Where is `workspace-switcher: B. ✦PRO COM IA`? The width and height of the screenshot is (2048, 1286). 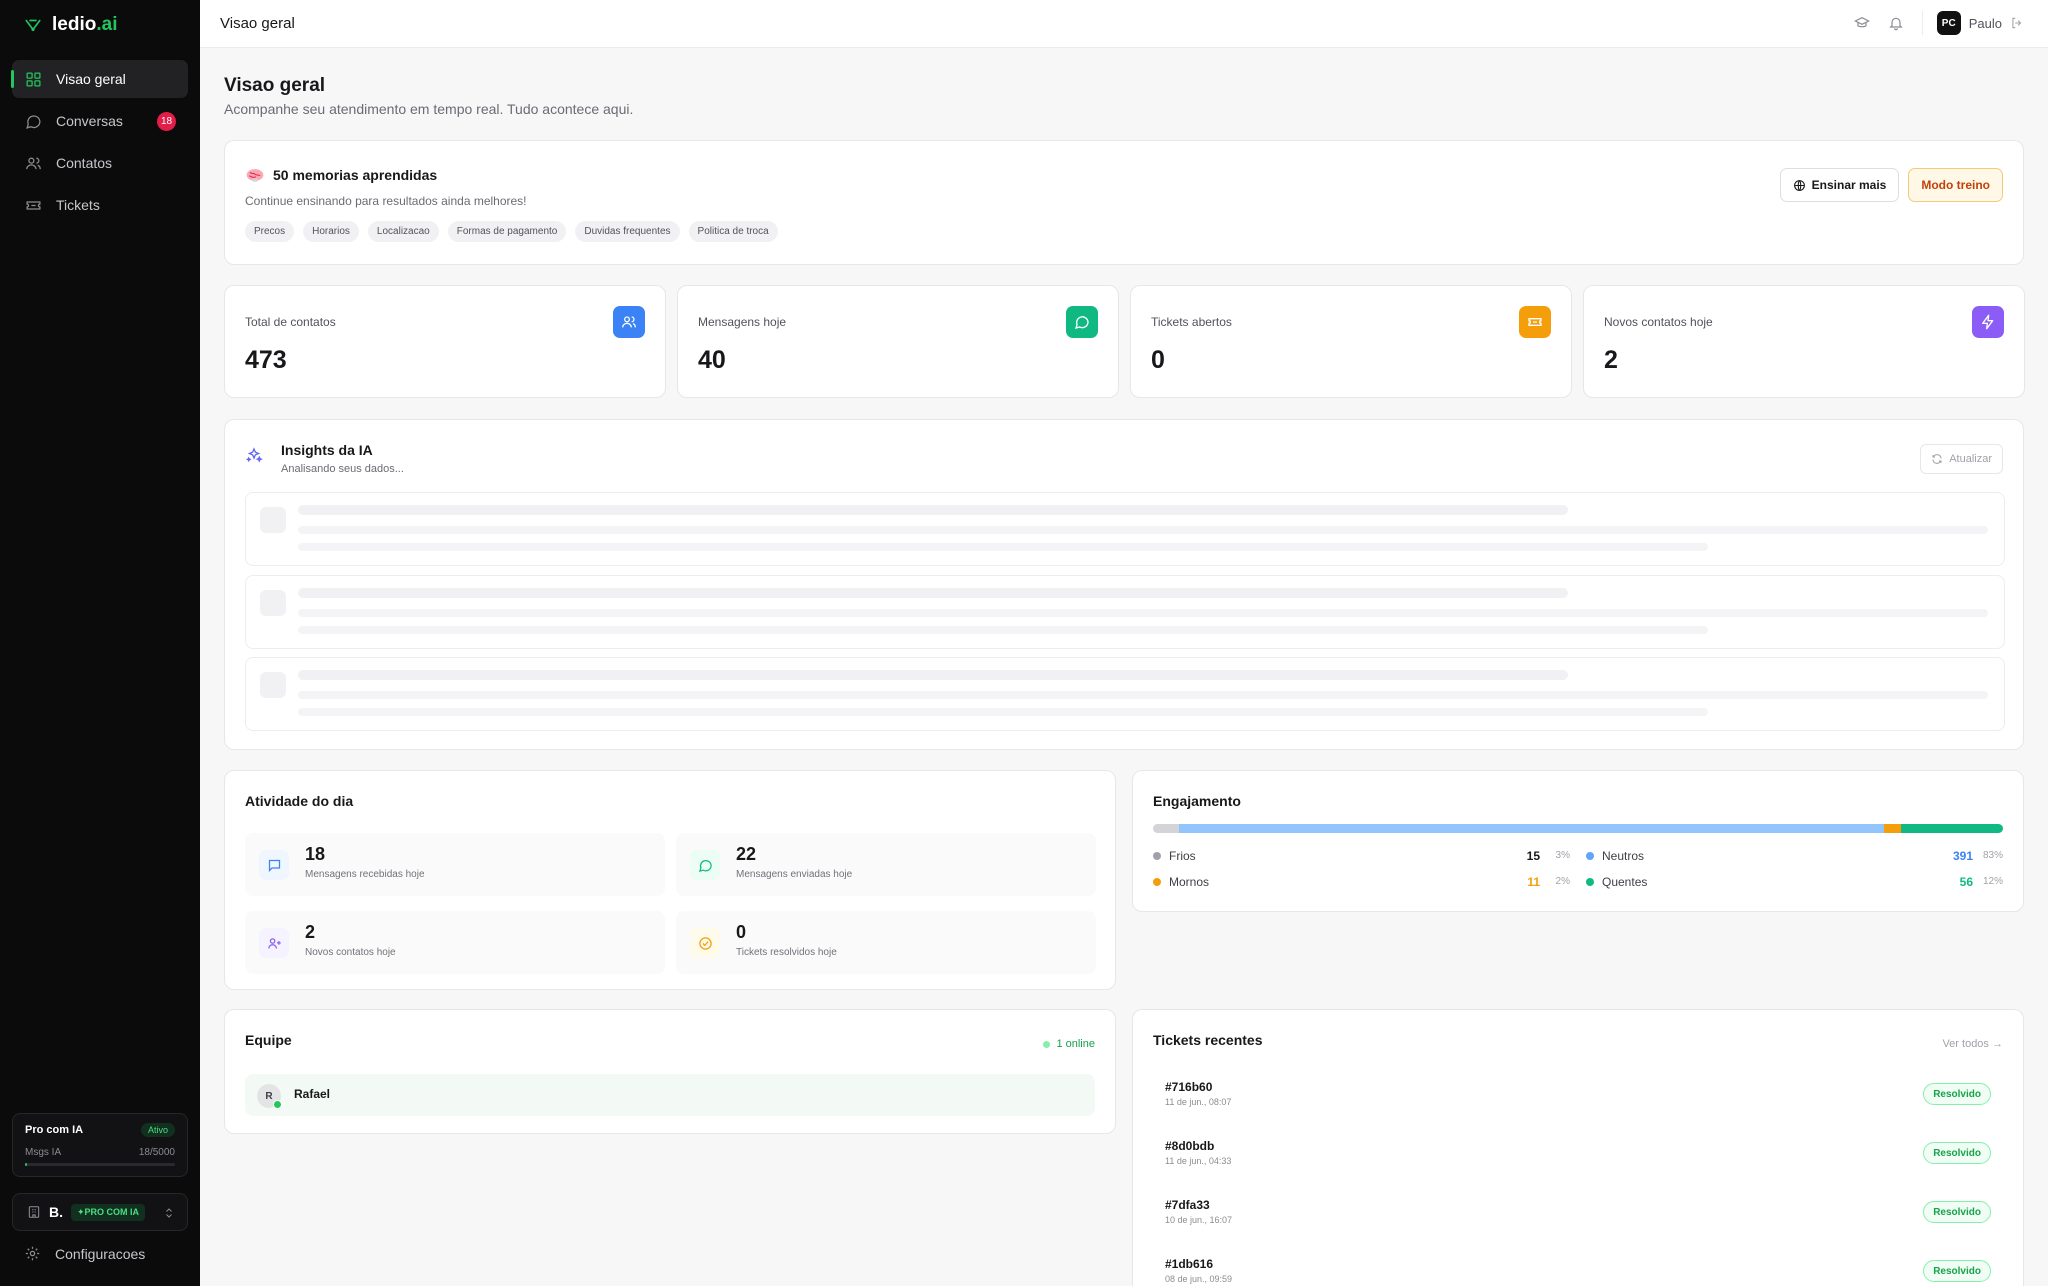 workspace-switcher: B. ✦PRO COM IA is located at coordinates (100, 1212).